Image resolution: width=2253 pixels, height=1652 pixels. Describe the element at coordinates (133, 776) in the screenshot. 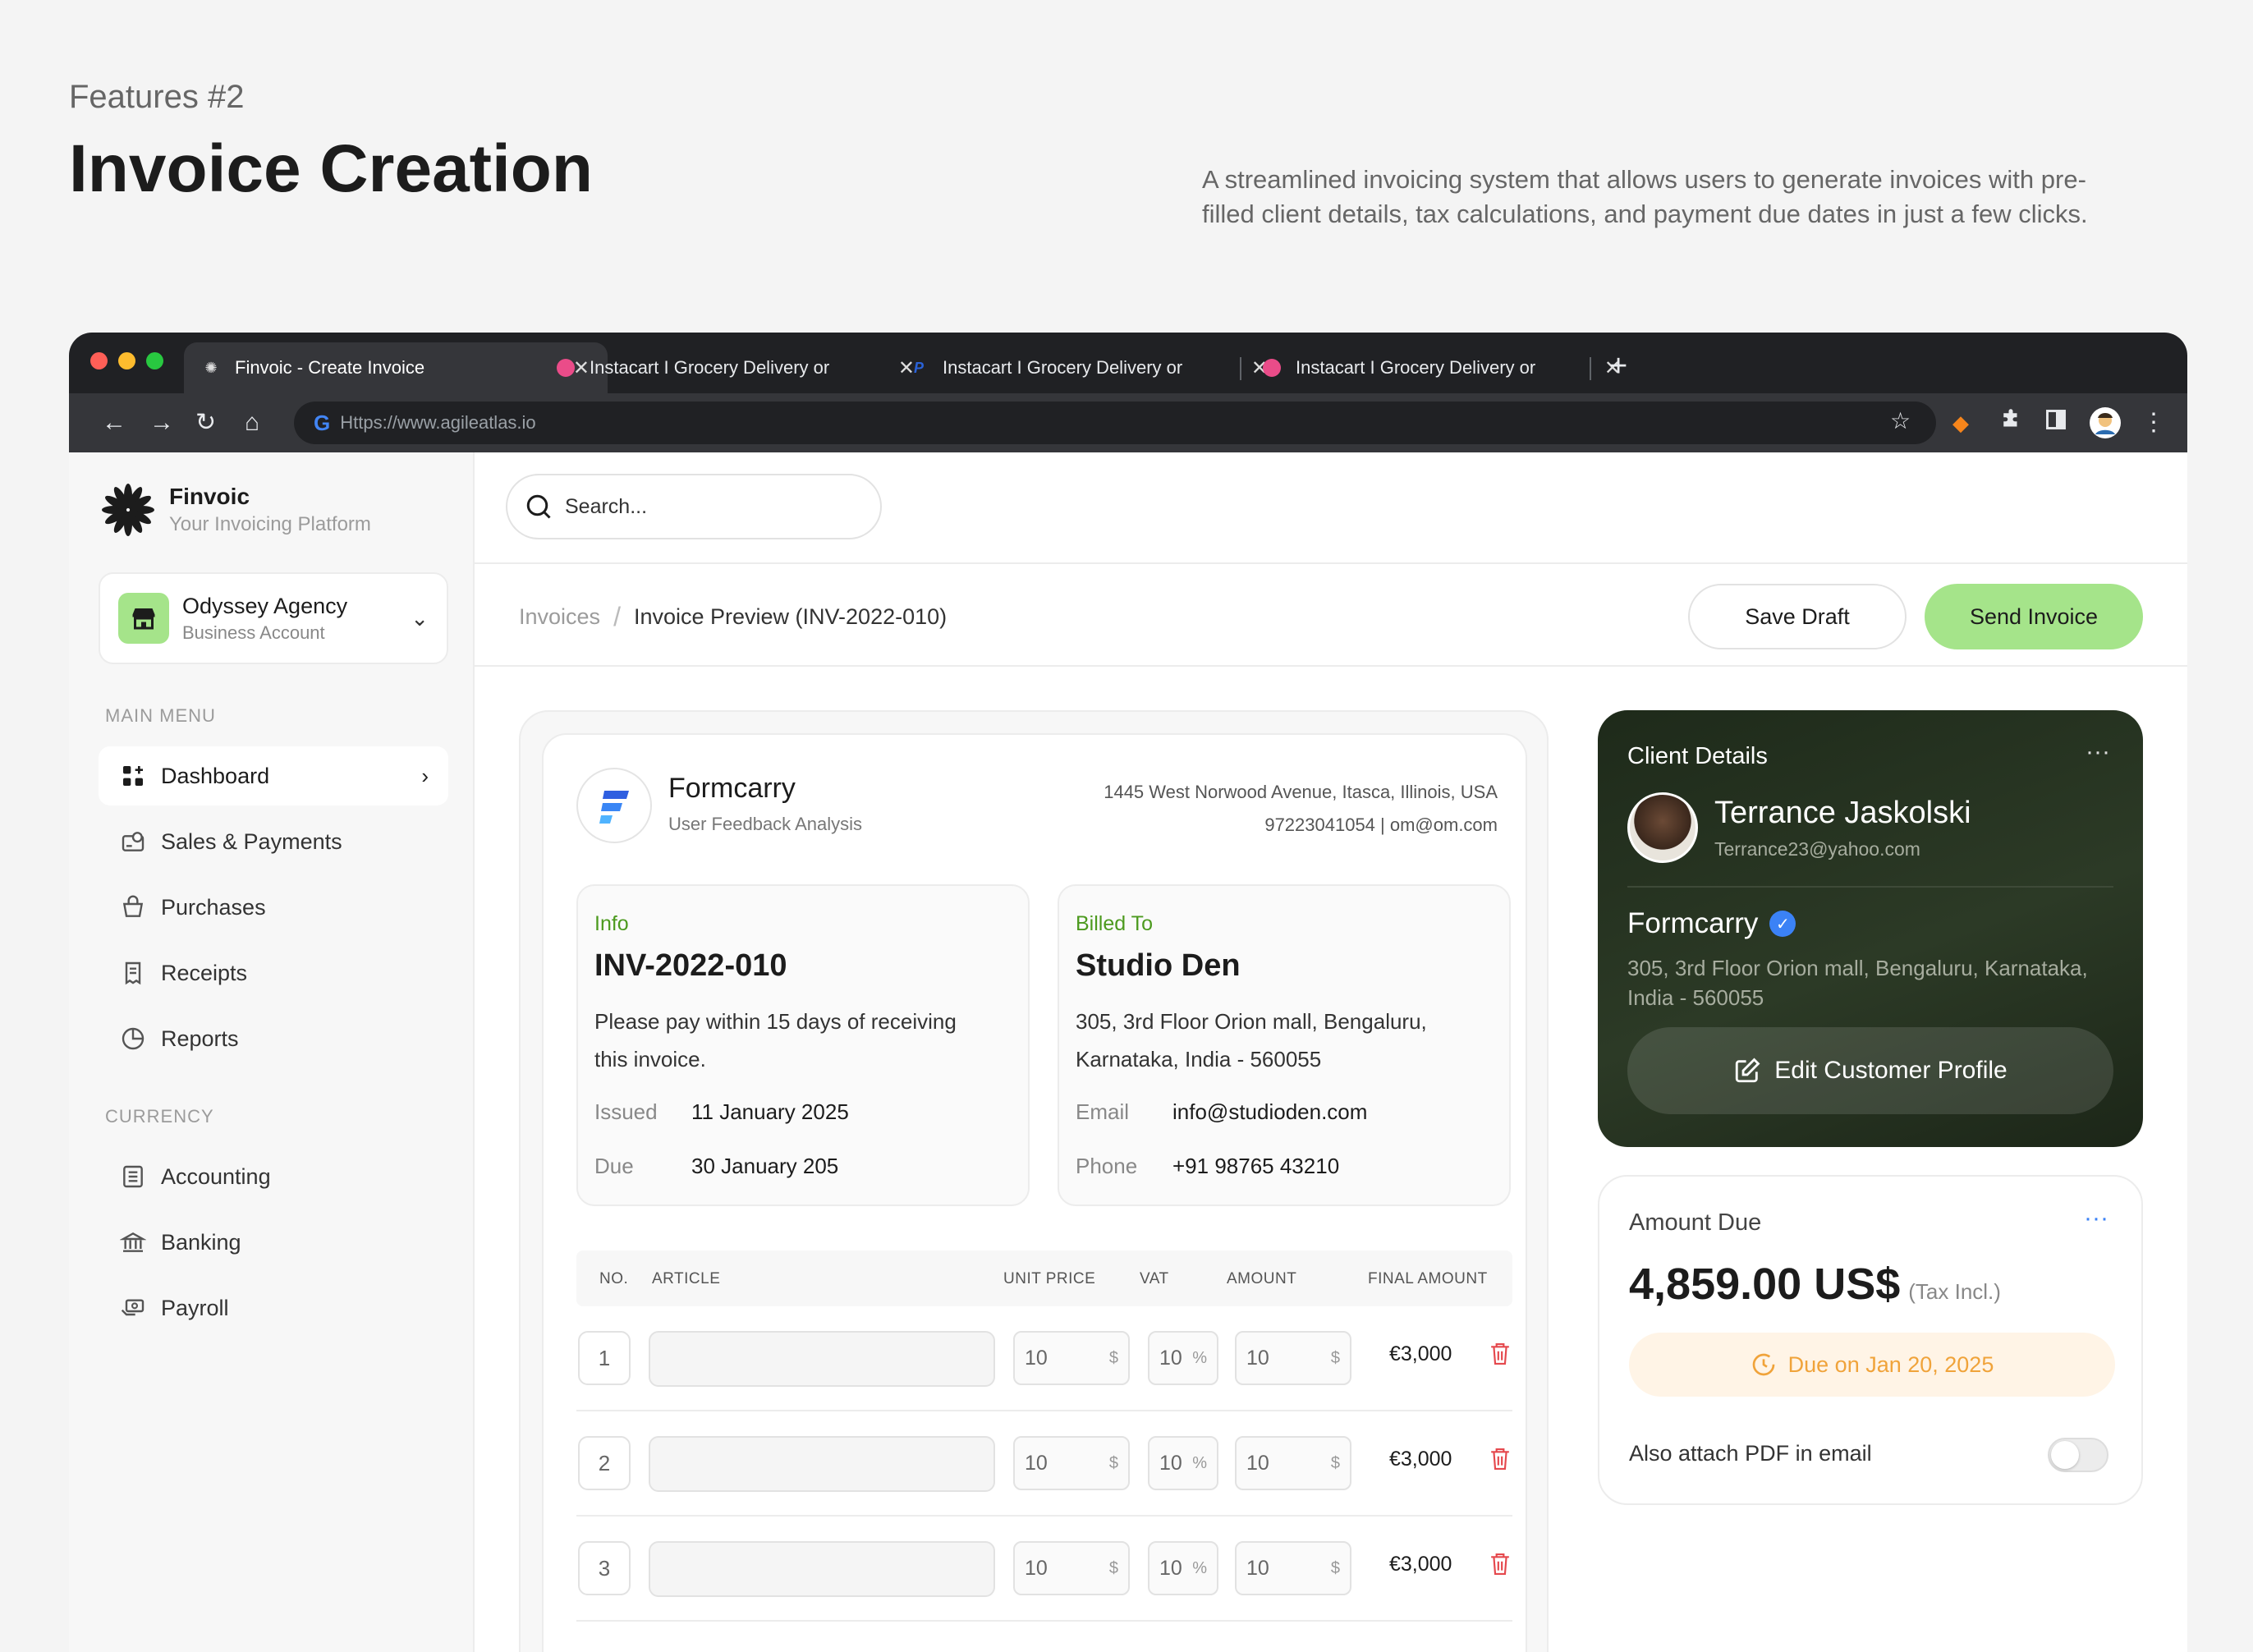

I see `dashboard-grid-icon` at that location.